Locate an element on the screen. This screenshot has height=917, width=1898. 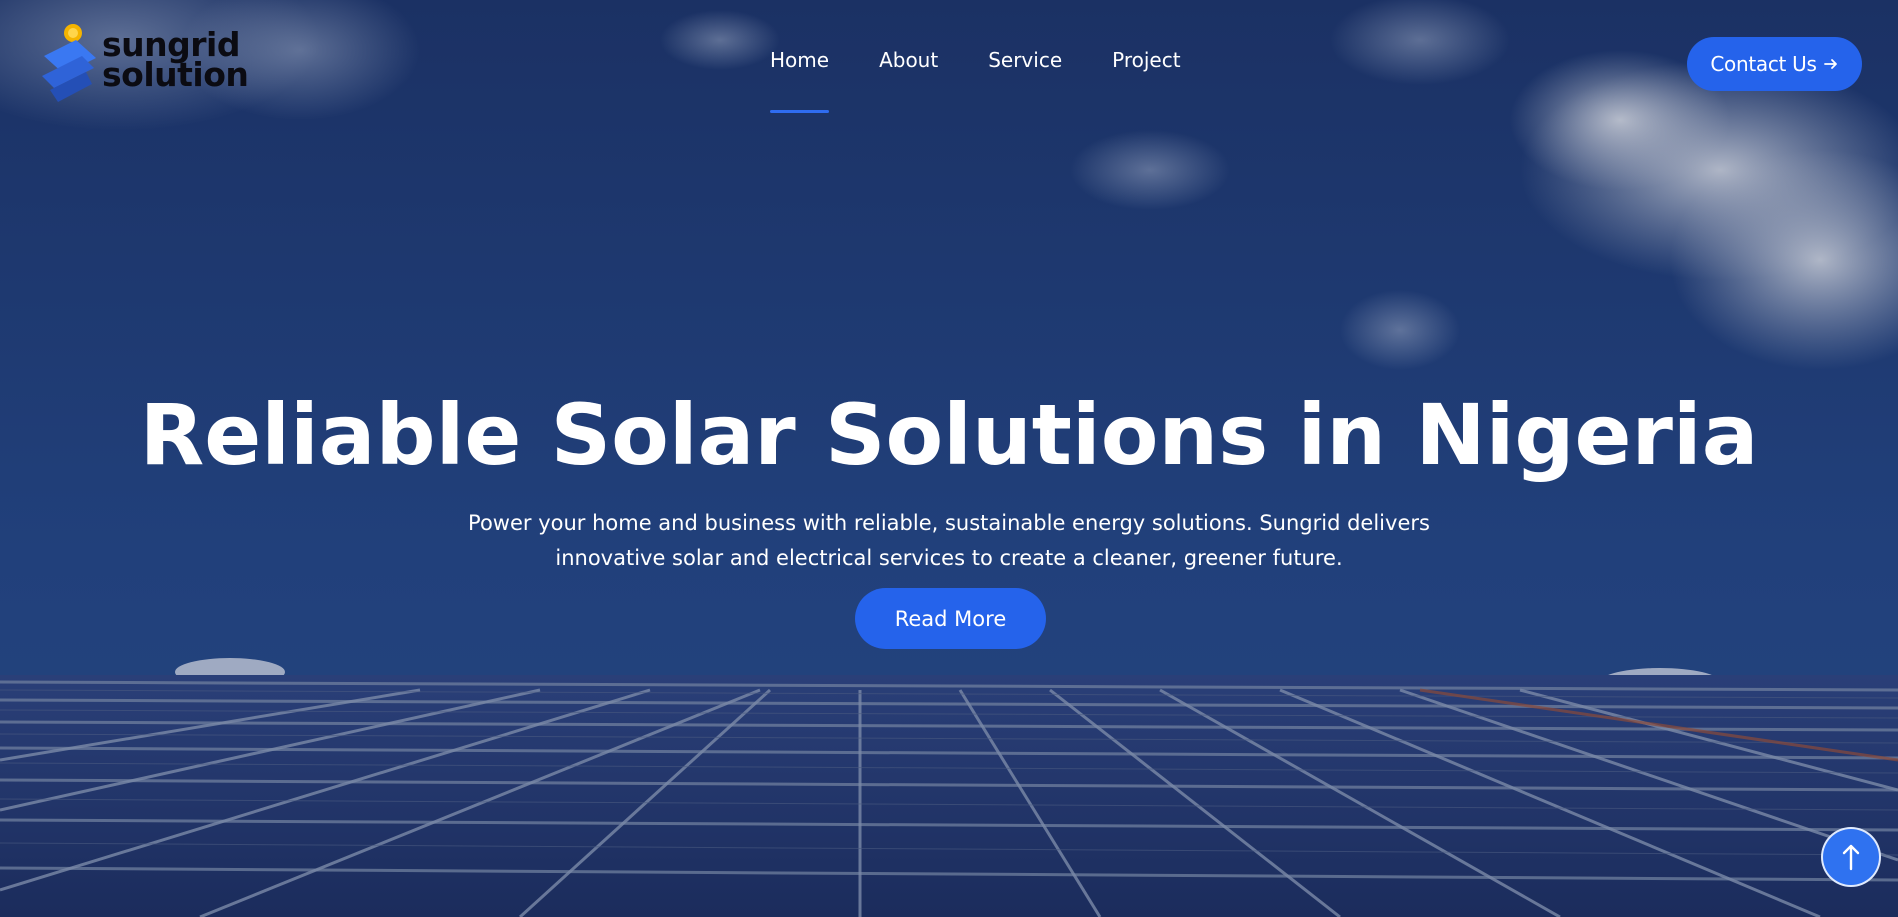
logo-line-2: solution is located at coordinates (175, 74).